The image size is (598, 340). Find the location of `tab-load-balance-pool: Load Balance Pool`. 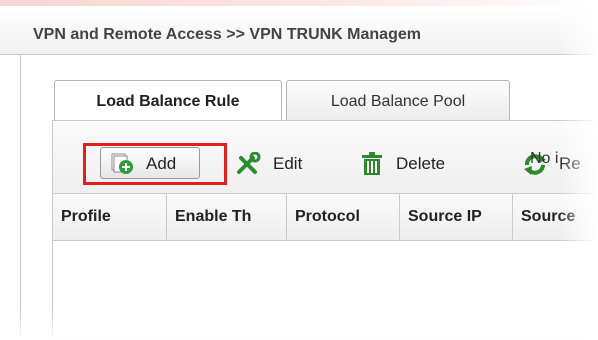

tab-load-balance-pool: Load Balance Pool is located at coordinates (398, 100).